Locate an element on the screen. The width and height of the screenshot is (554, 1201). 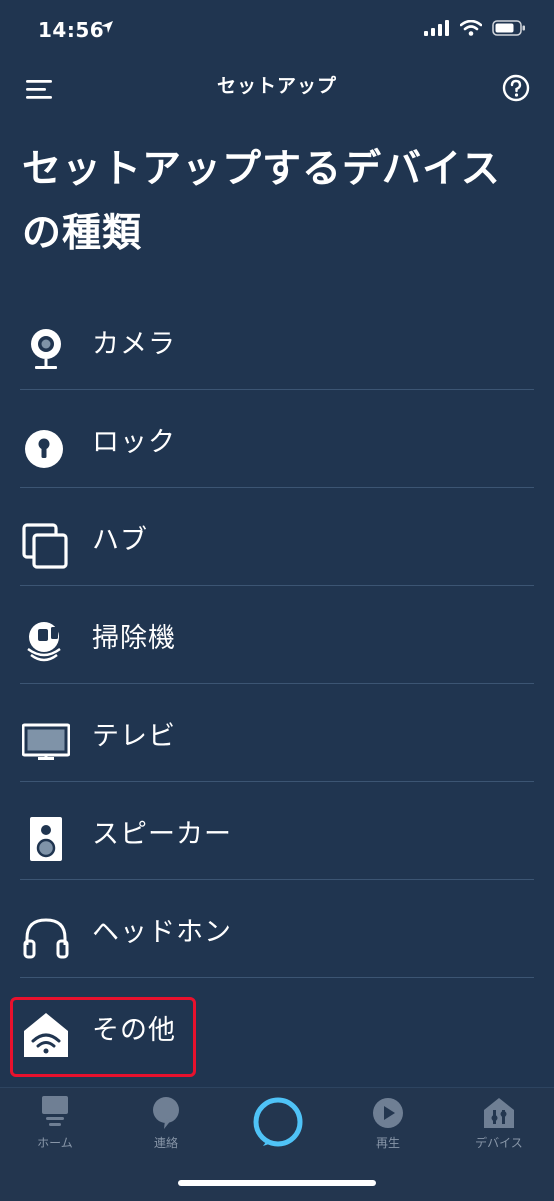
vacuum-icon is located at coordinates (44, 642).